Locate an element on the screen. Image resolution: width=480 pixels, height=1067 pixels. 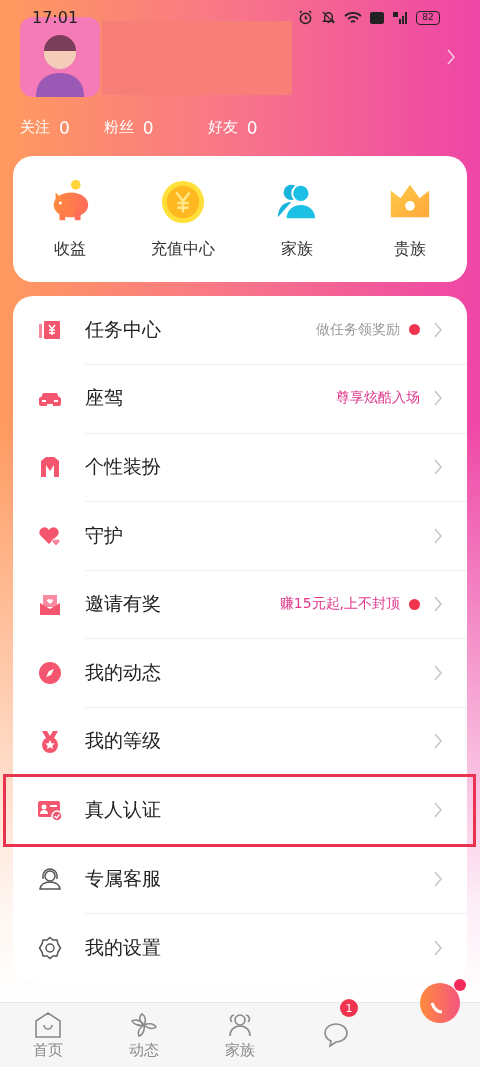
pinwheel-icon is located at coordinates (144, 1024).